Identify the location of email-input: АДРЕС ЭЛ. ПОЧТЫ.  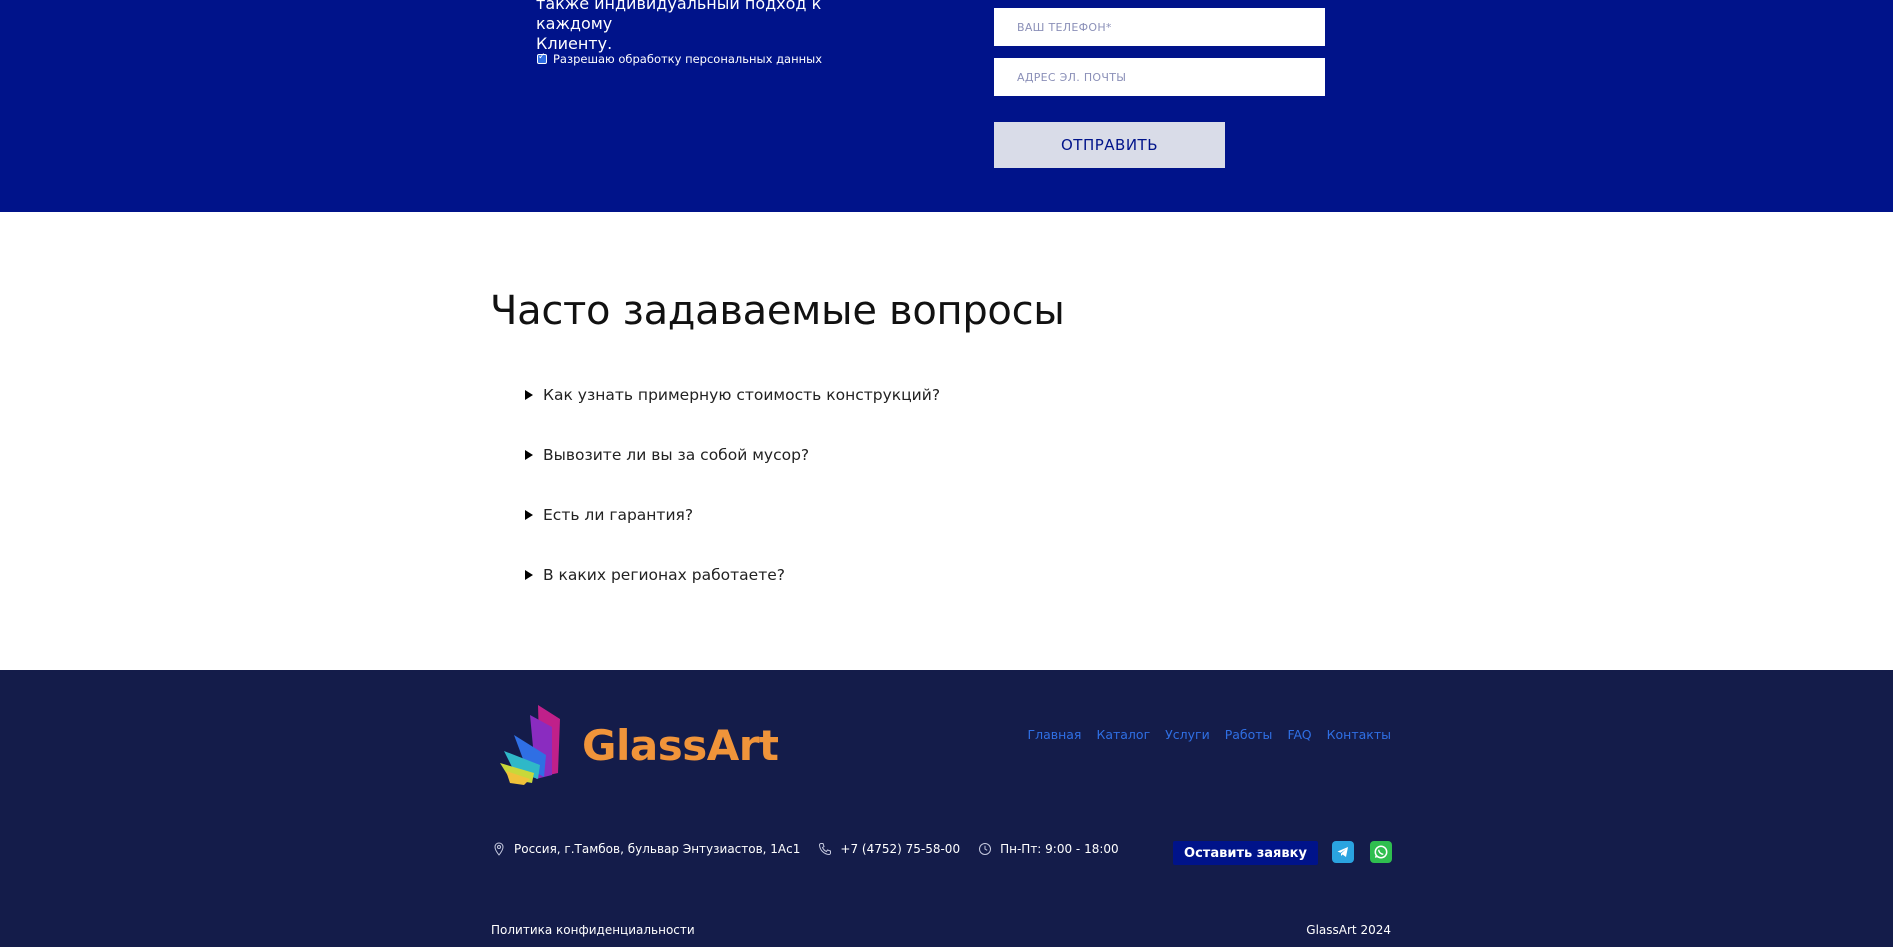
(1159, 77).